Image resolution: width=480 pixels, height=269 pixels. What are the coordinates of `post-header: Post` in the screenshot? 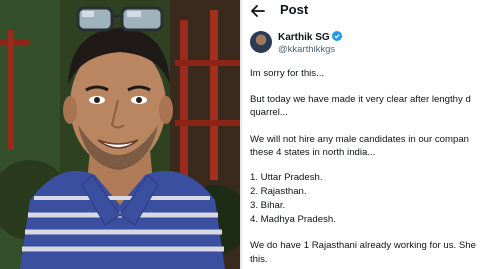 It's located at (361, 11).